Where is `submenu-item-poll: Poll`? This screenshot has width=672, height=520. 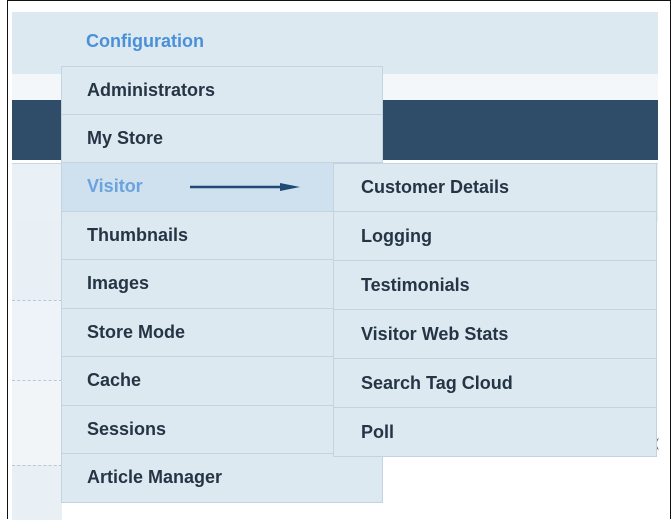
submenu-item-poll: Poll is located at coordinates (495, 432).